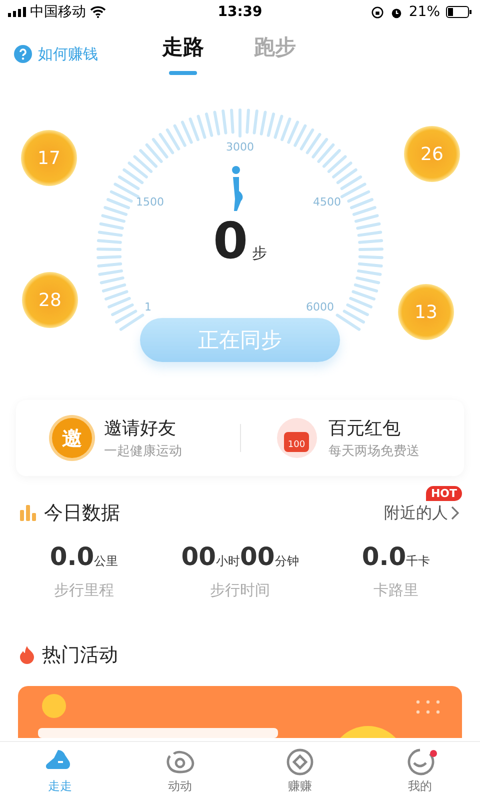  I want to click on section-title: 热门活动, so click(80, 655).